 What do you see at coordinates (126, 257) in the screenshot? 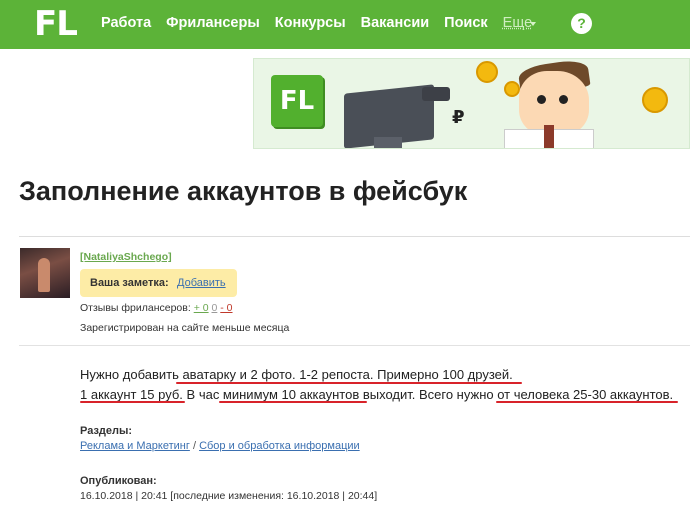
I see `author-username-link: [NataliyaShchego]` at bounding box center [126, 257].